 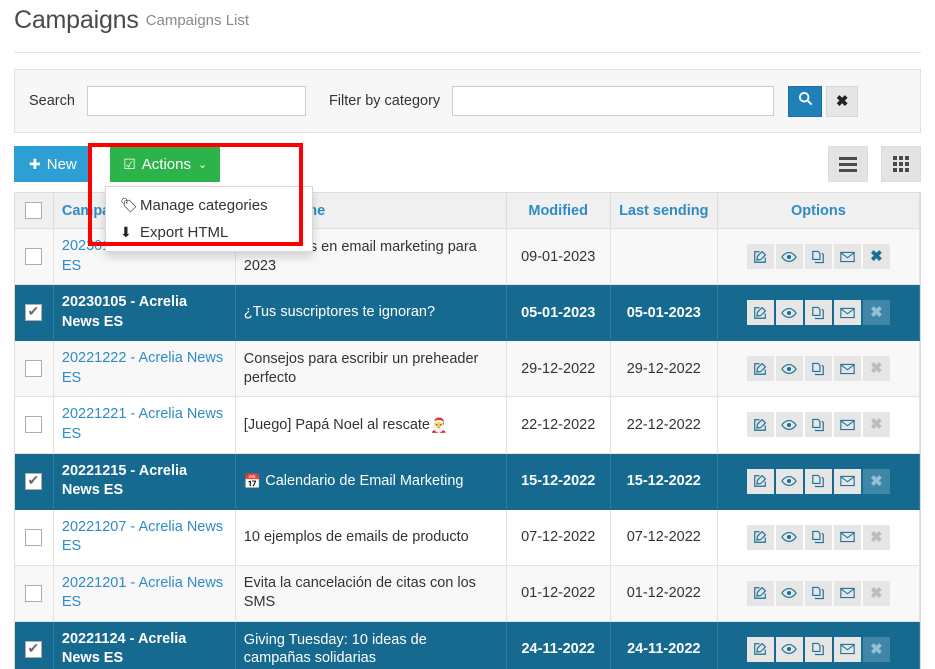 I want to click on campaign-name-cell: 20230105 - Acrelia News ES, so click(x=144, y=313).